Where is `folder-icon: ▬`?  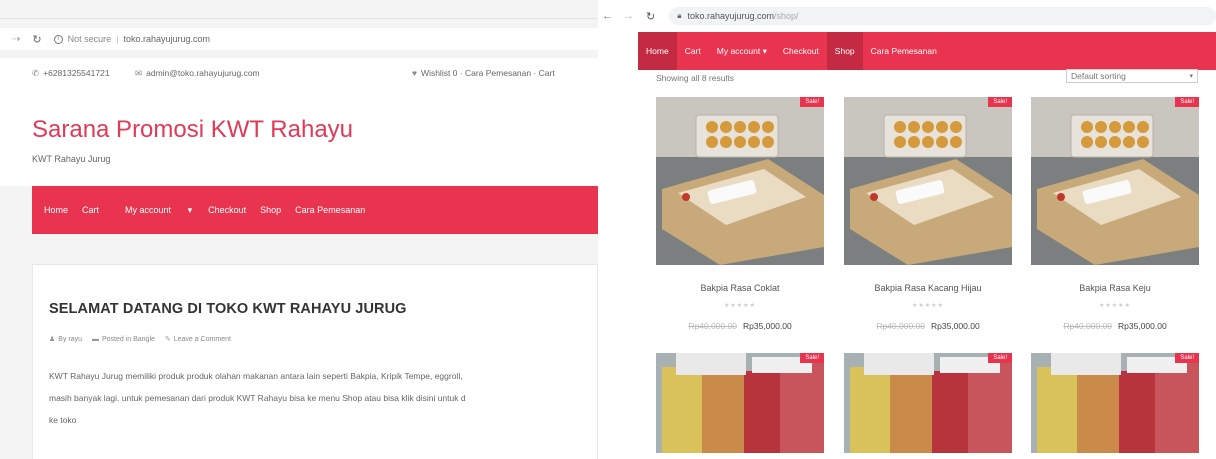 folder-icon: ▬ is located at coordinates (95, 339).